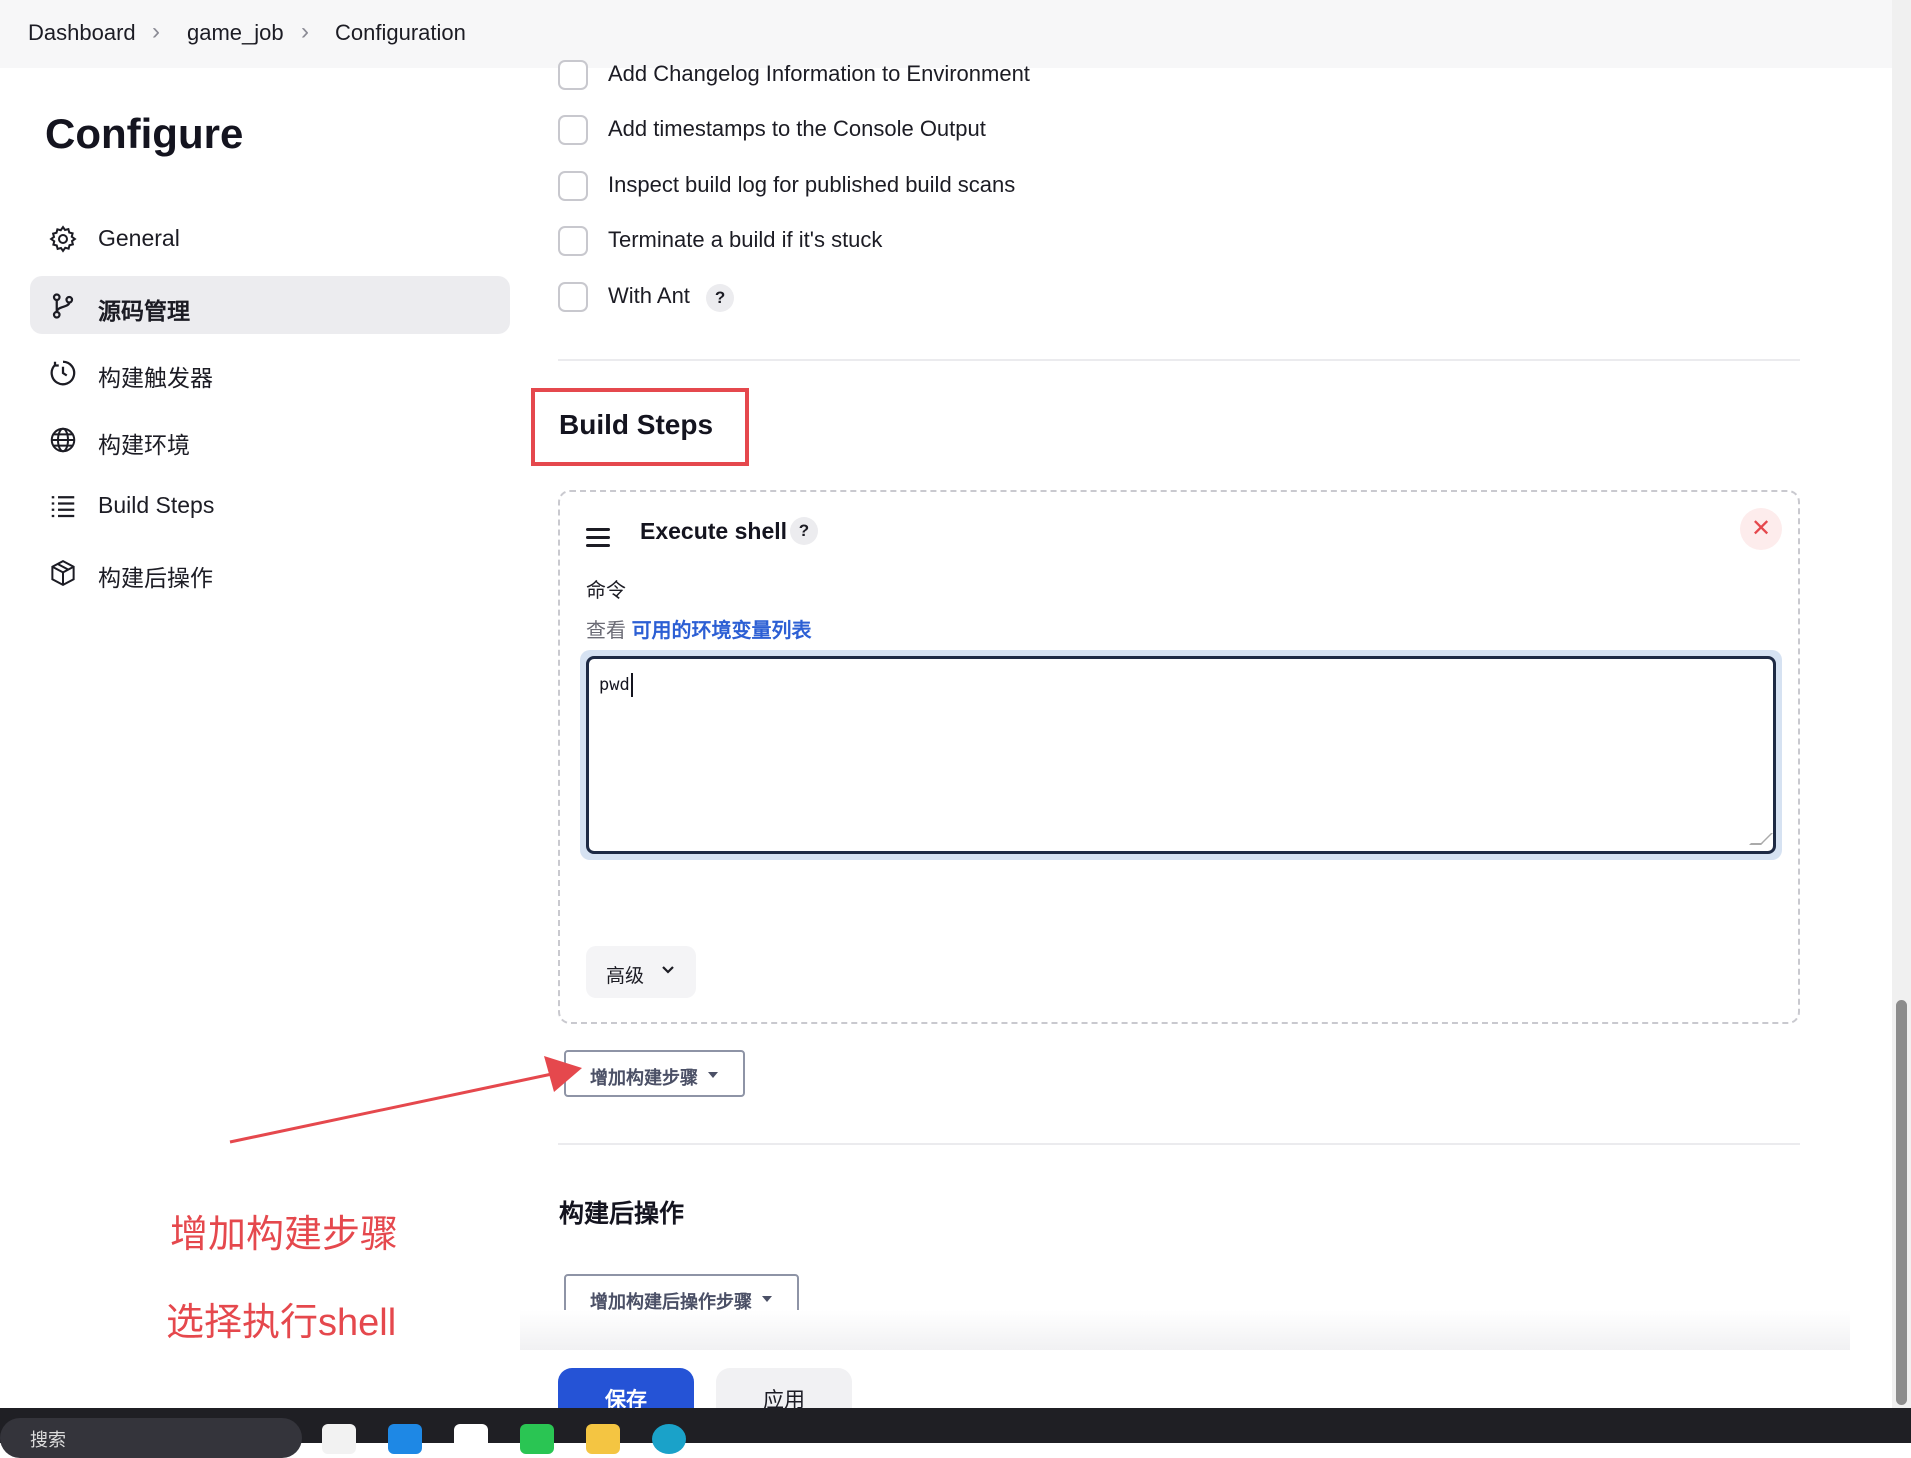 The height and width of the screenshot is (1458, 1911). What do you see at coordinates (405, 1100) in the screenshot?
I see `annotation-arrow` at bounding box center [405, 1100].